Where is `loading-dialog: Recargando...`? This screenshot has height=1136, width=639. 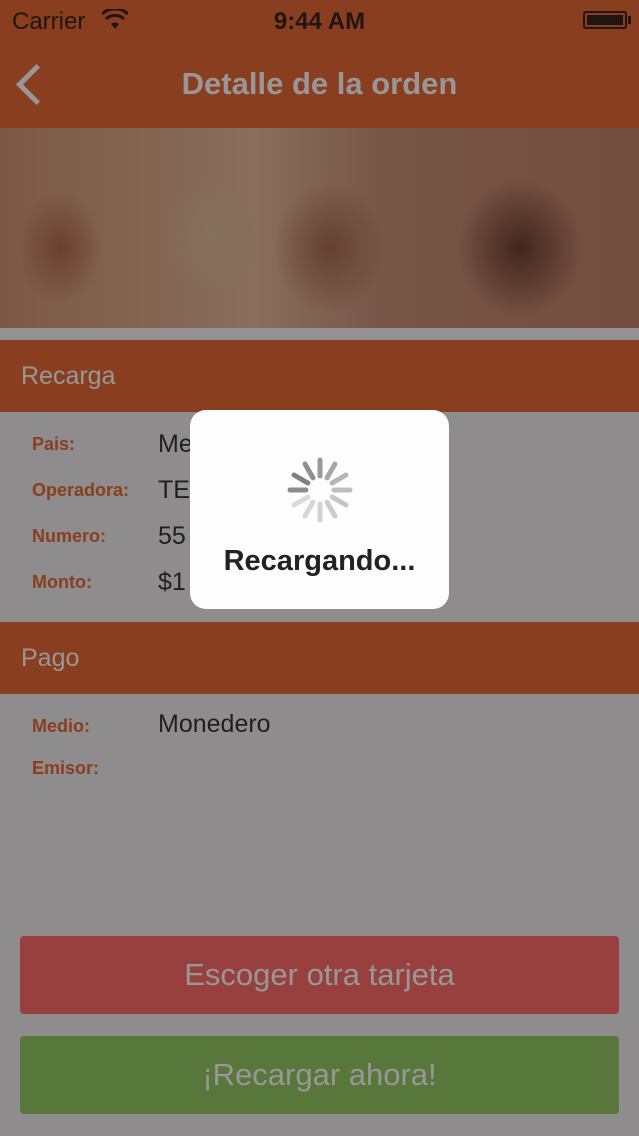
loading-dialog: Recargando... is located at coordinates (319, 509).